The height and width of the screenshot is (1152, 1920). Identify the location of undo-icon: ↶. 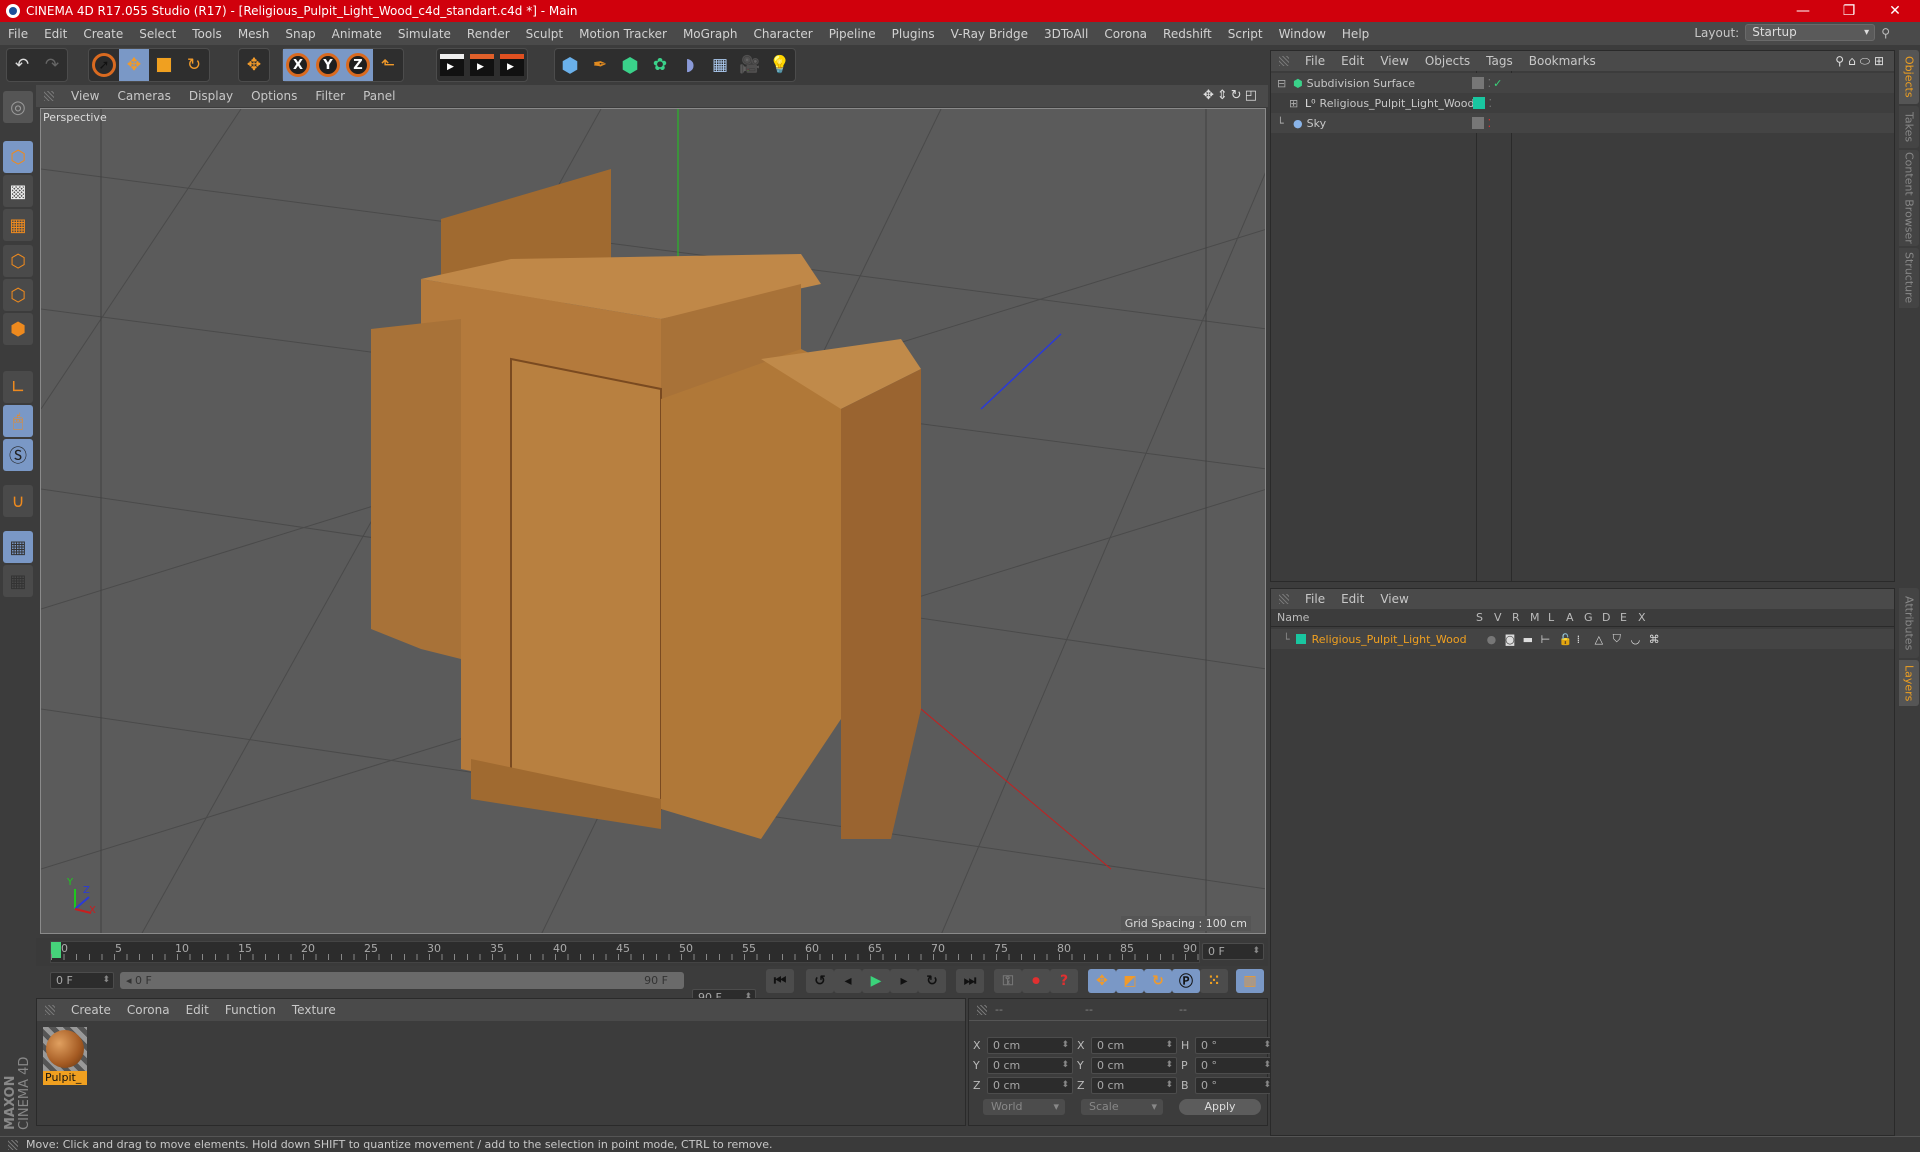
(22, 65).